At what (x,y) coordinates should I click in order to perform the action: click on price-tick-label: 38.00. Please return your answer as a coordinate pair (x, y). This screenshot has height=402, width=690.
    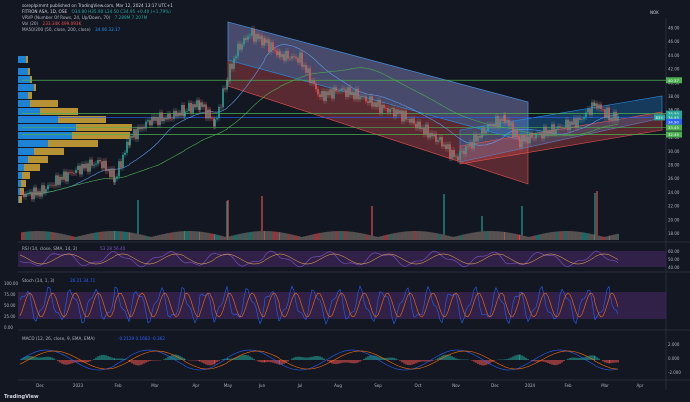
    Looking at the image, I should click on (674, 96).